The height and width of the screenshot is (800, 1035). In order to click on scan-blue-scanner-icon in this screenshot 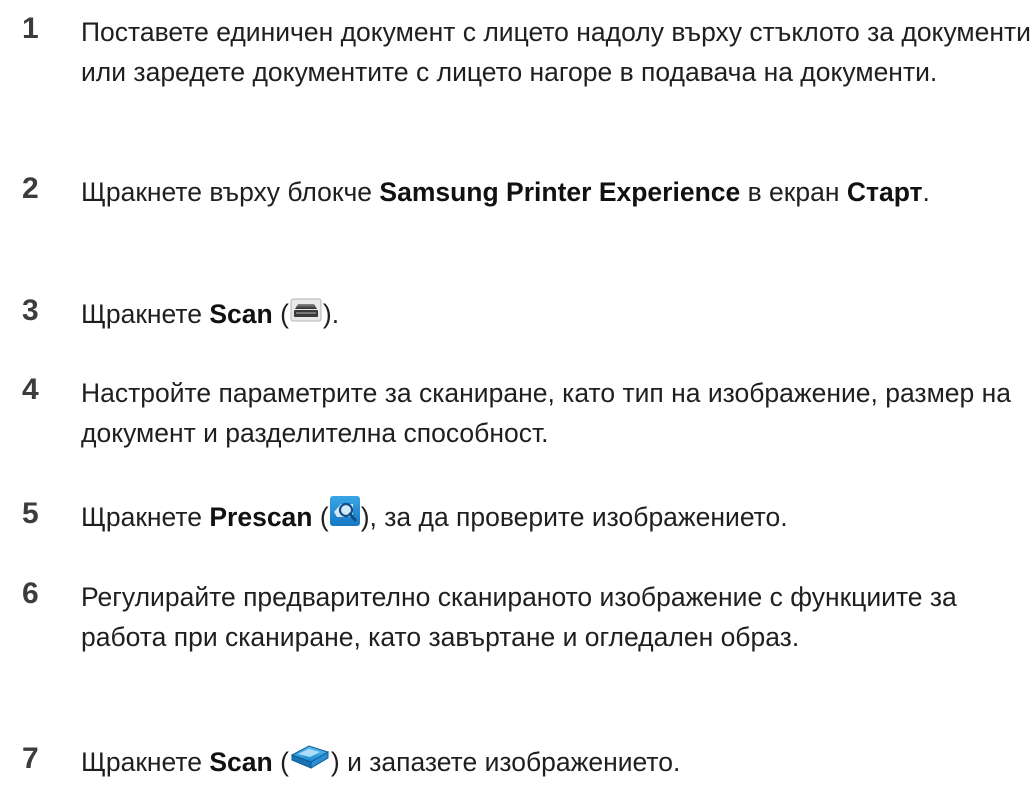, I will do `click(310, 761)`.